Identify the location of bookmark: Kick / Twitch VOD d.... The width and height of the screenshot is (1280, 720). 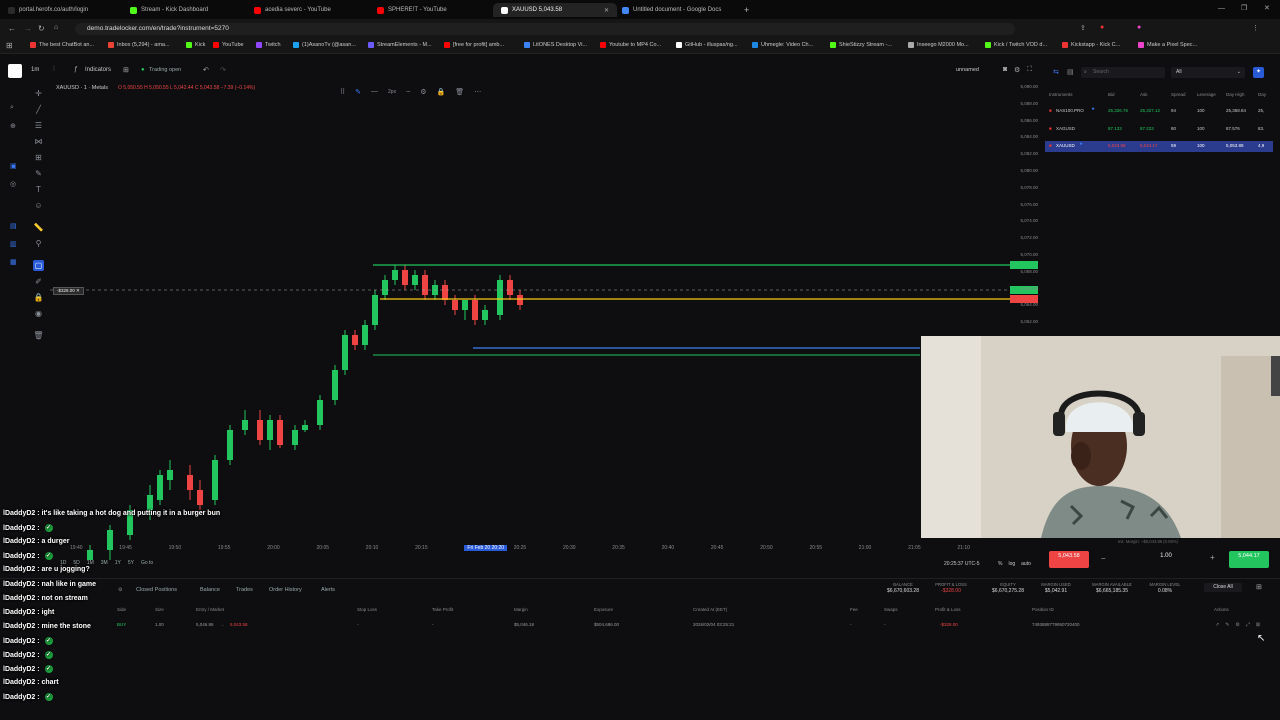
(1016, 45).